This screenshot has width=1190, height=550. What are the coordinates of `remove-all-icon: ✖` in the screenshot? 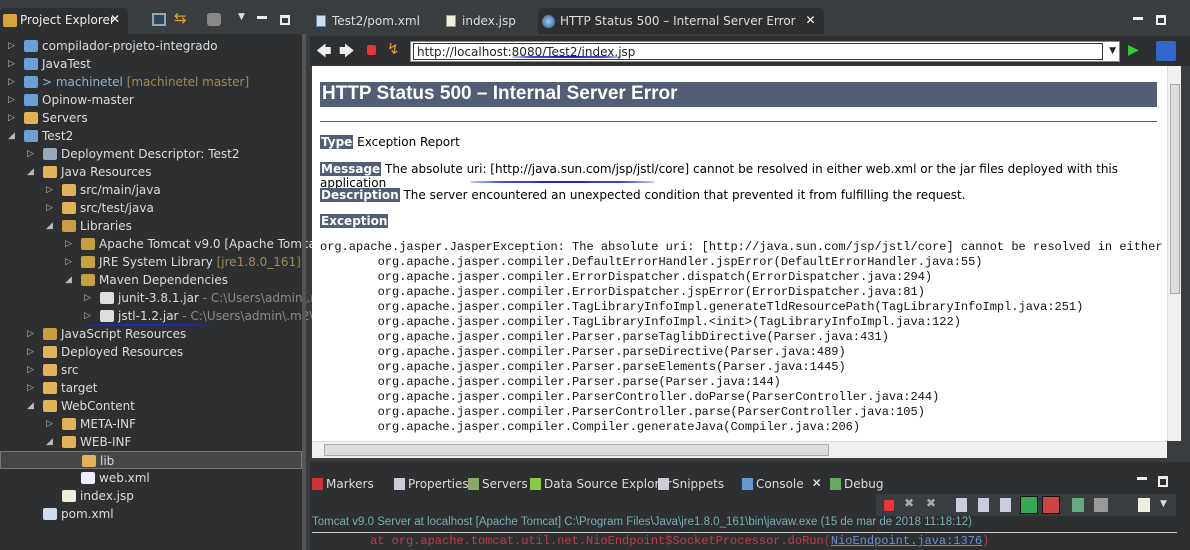 It's located at (931, 503).